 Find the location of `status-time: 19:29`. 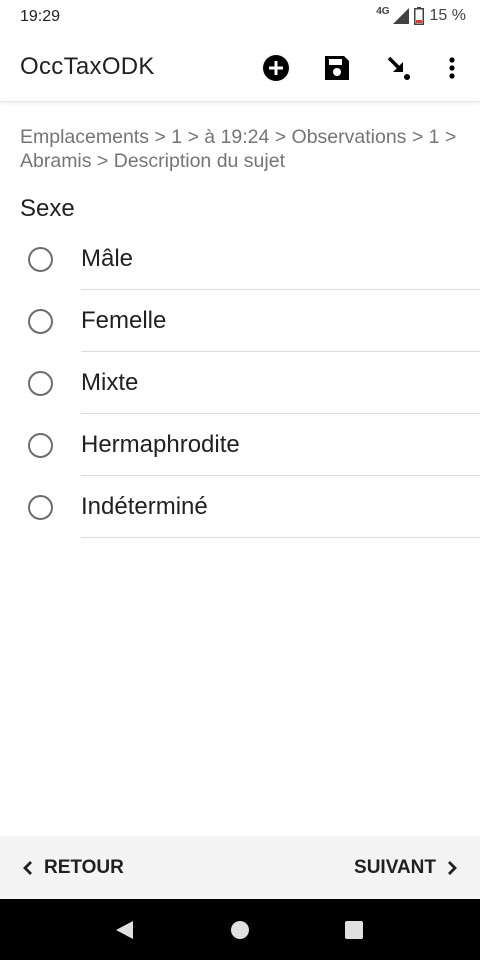

status-time: 19:29 is located at coordinates (40, 16).